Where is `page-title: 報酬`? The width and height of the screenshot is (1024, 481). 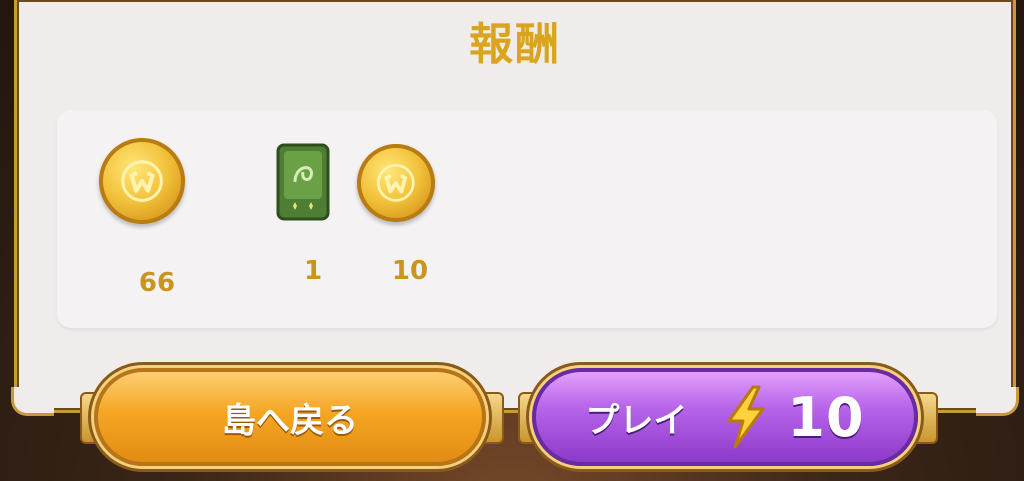 page-title: 報酬 is located at coordinates (515, 44).